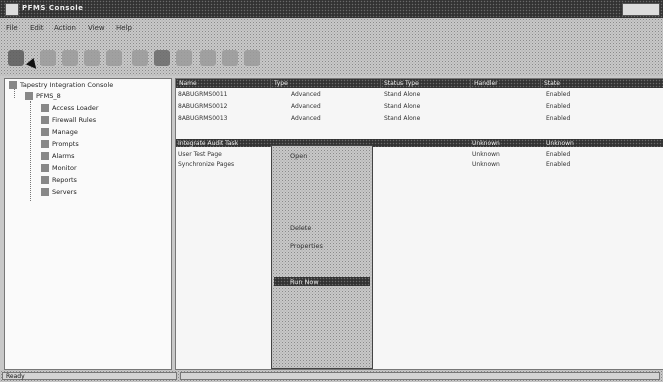  What do you see at coordinates (306, 246) in the screenshot?
I see `context-menu-item-properties: Properties` at bounding box center [306, 246].